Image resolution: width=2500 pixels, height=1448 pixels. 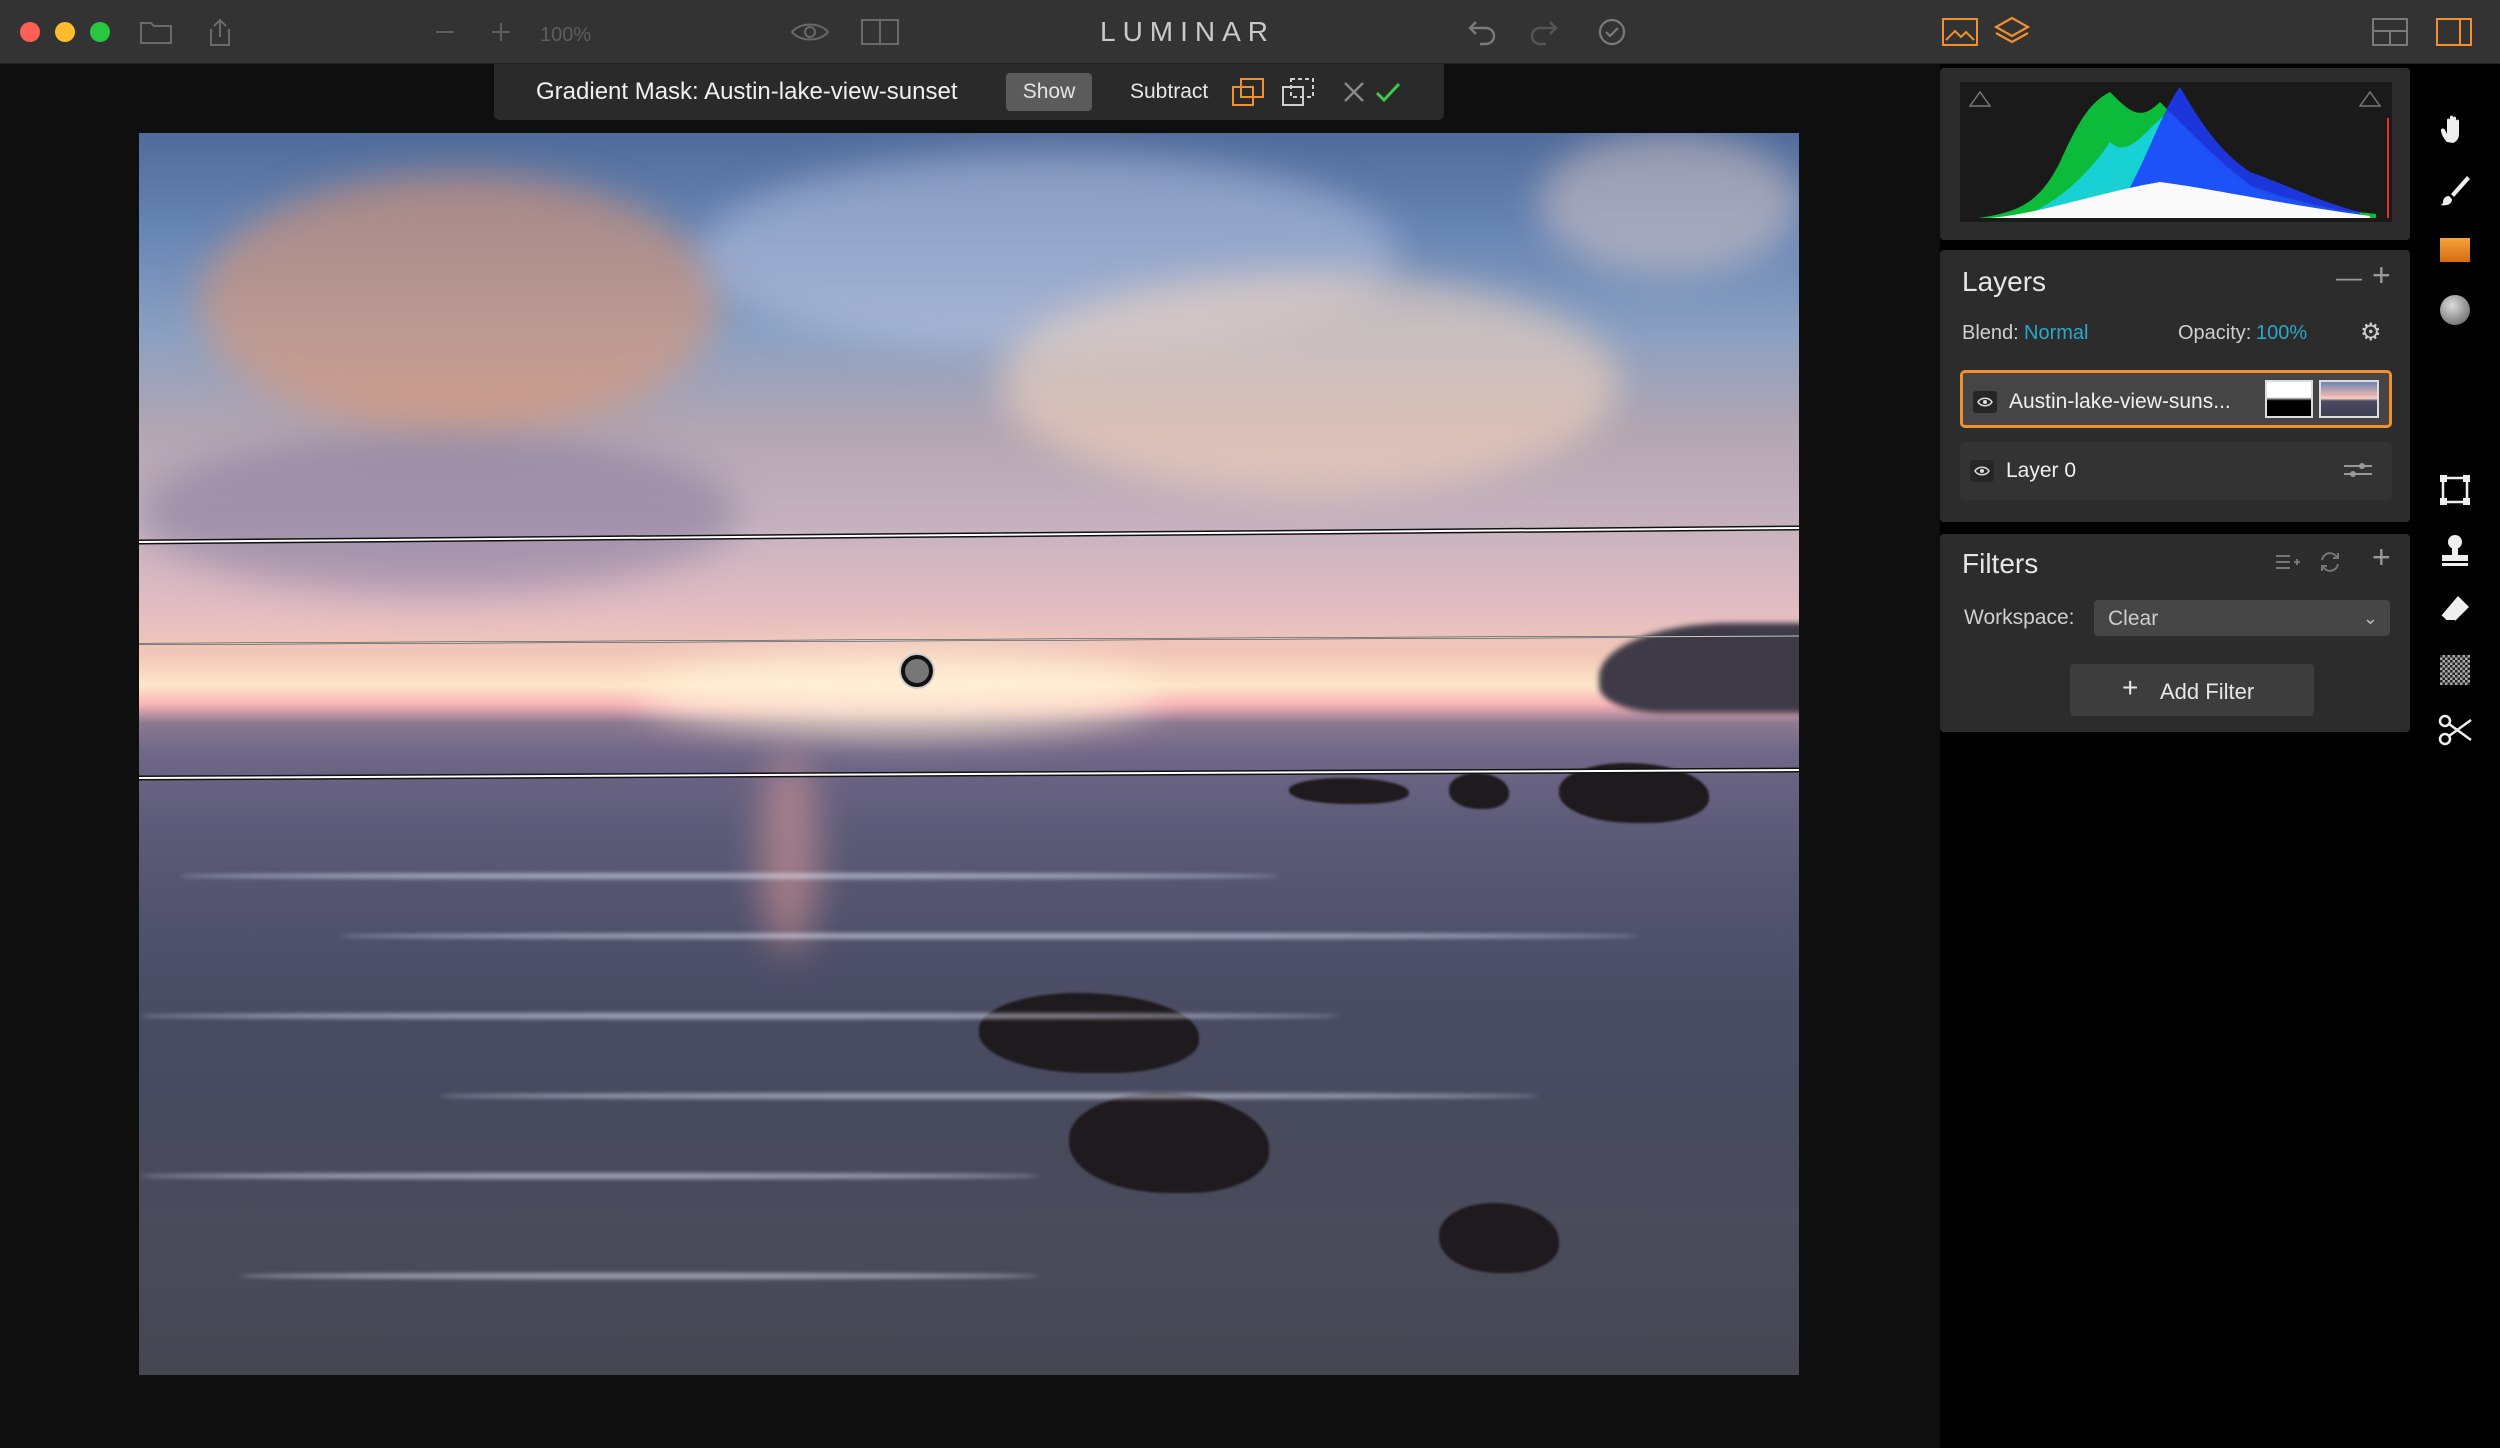 I want to click on layout-icon, so click(x=2390, y=32).